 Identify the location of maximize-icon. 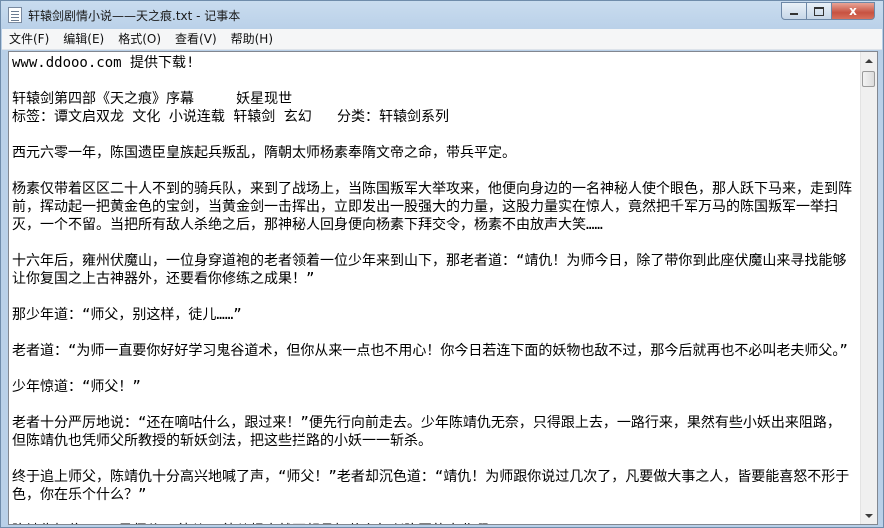
(819, 11).